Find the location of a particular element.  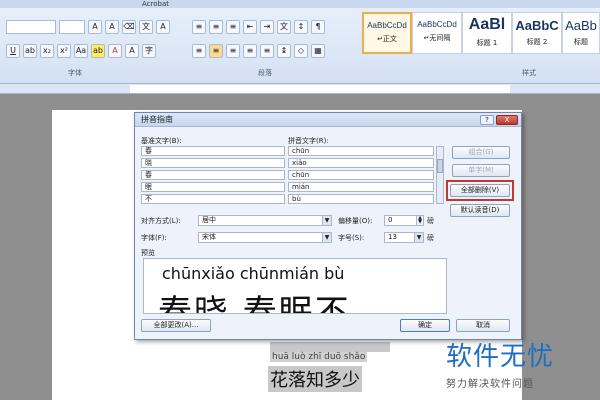

size-label: 字号(S): is located at coordinates (351, 238).